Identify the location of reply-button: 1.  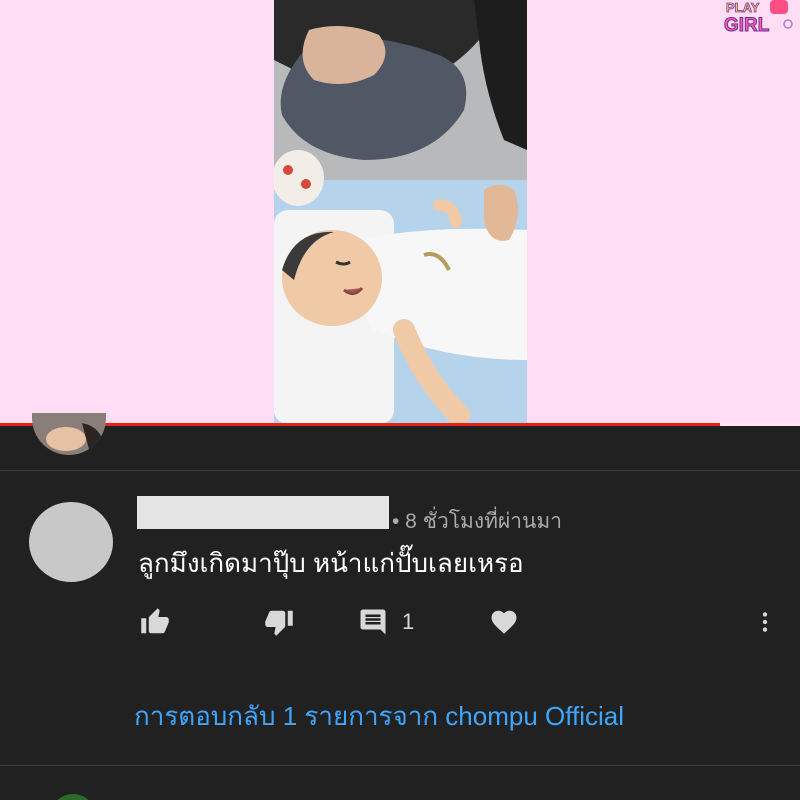
(386, 622).